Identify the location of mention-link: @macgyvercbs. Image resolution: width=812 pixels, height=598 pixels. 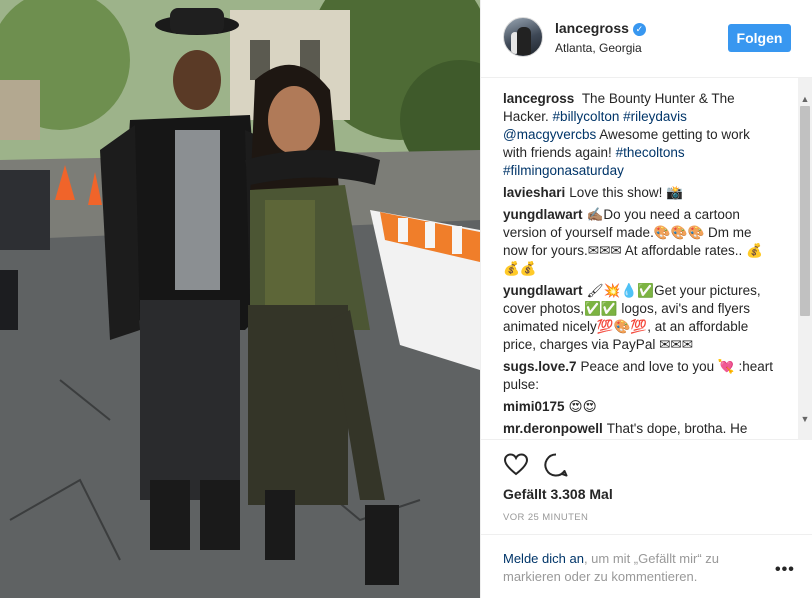
(549, 134).